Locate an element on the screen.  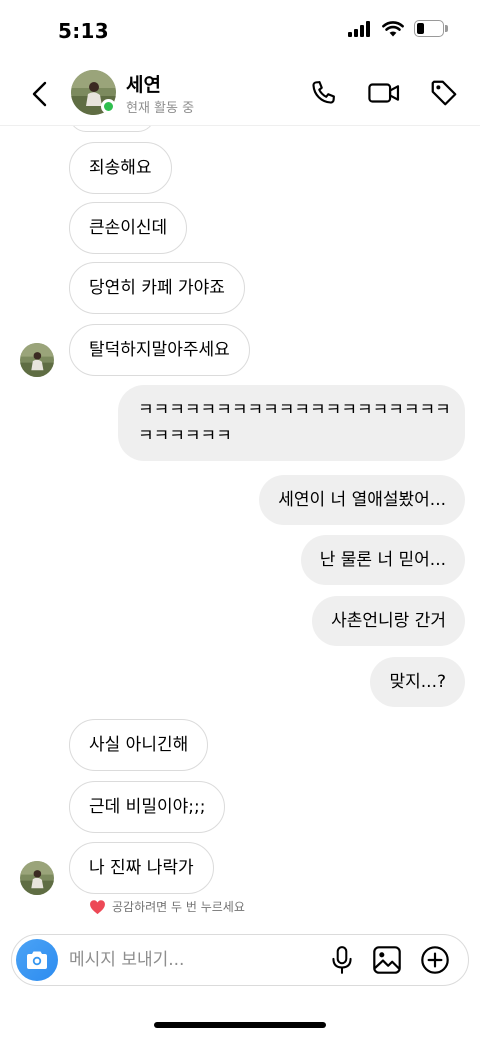
voice-message-button is located at coordinates (342, 960).